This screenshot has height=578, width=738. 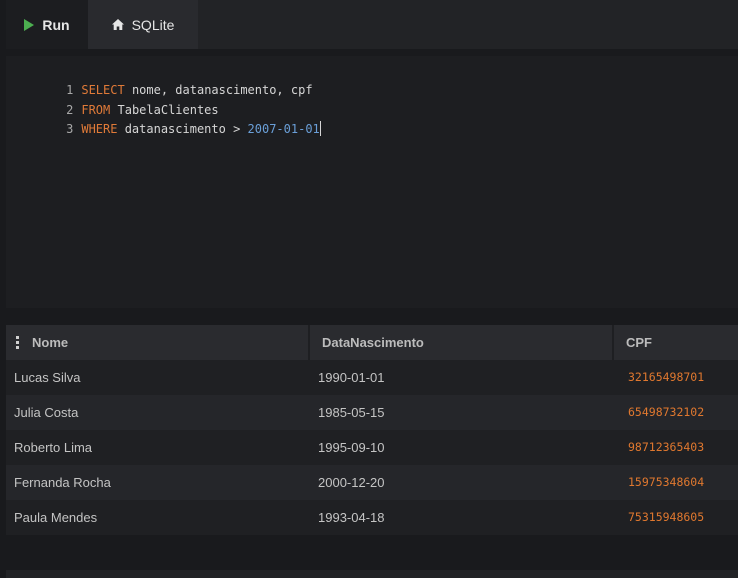 What do you see at coordinates (666, 377) in the screenshot?
I see `cell-cpf: 32165498701` at bounding box center [666, 377].